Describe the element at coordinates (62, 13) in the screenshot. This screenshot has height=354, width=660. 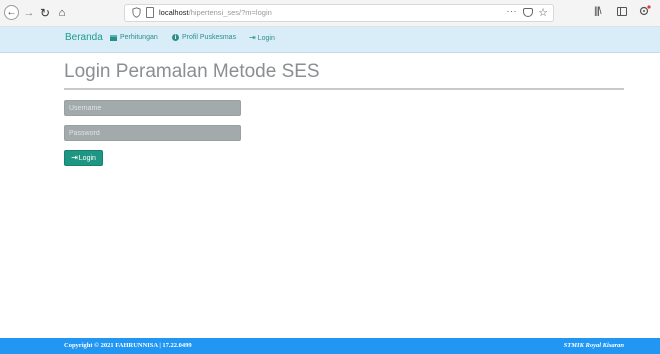
I see `home-icon: ⌂` at that location.